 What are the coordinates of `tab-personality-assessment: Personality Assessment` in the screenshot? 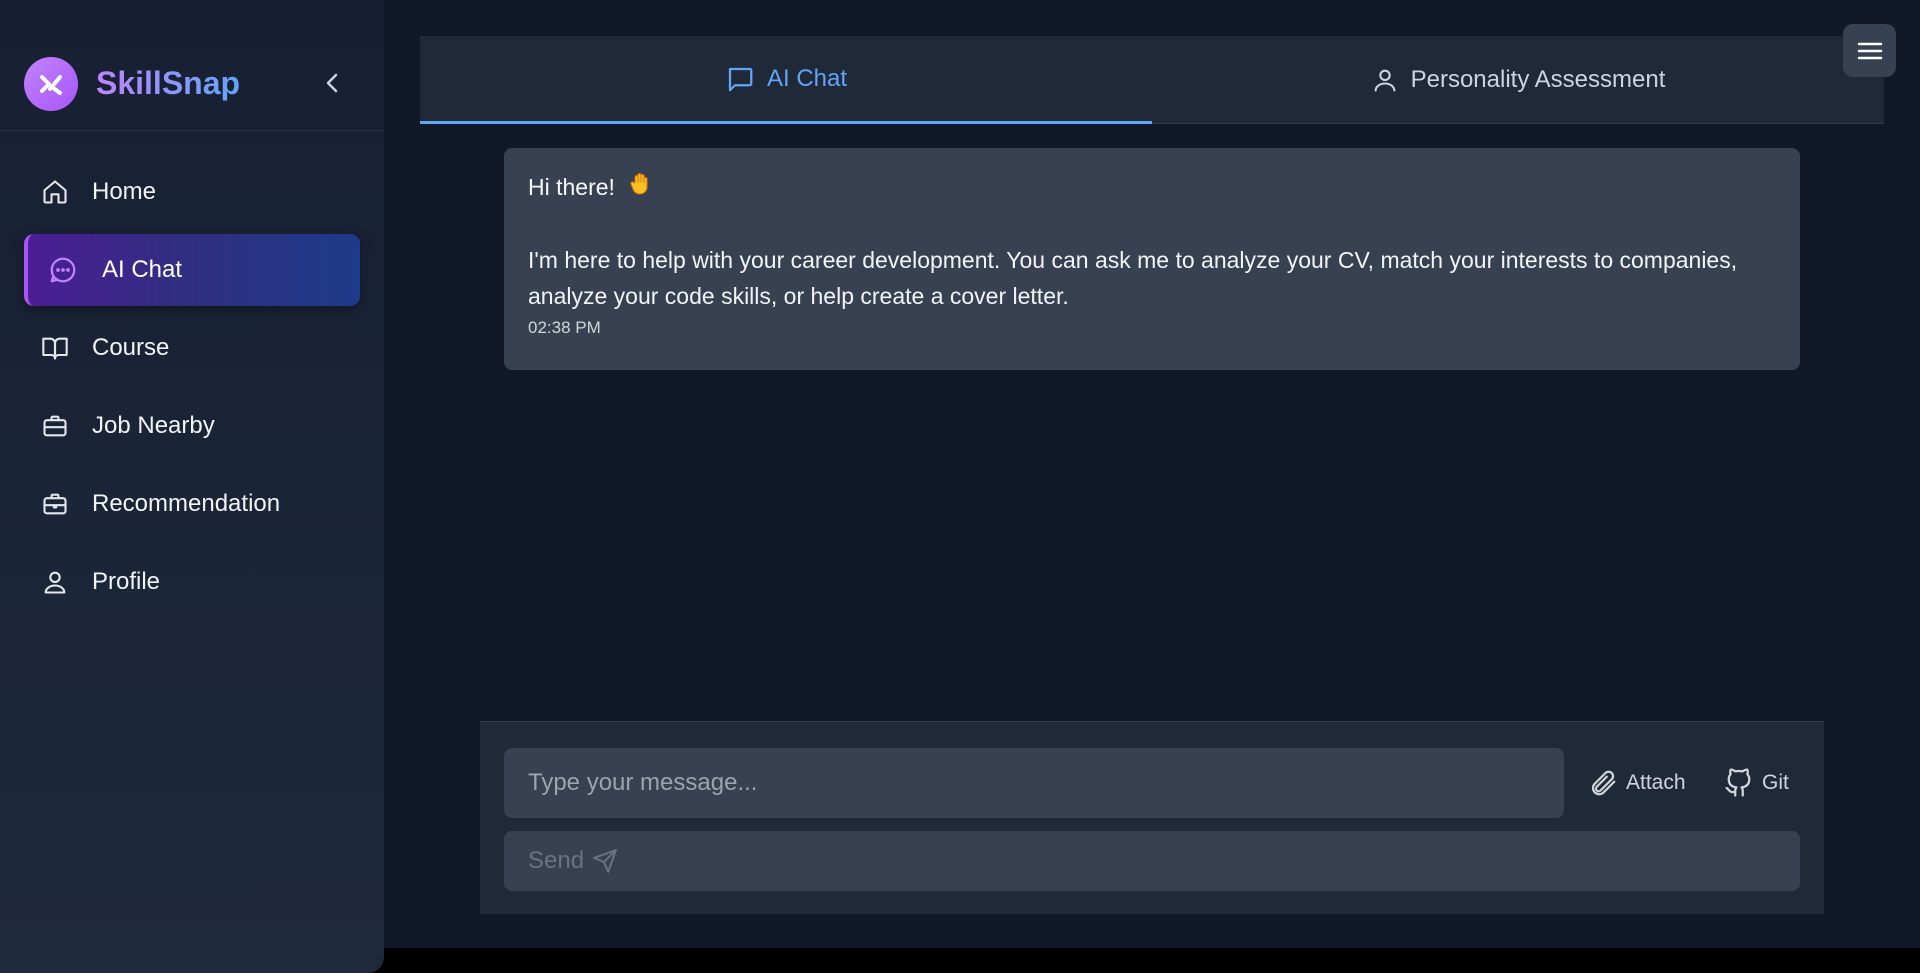 It's located at (1518, 80).